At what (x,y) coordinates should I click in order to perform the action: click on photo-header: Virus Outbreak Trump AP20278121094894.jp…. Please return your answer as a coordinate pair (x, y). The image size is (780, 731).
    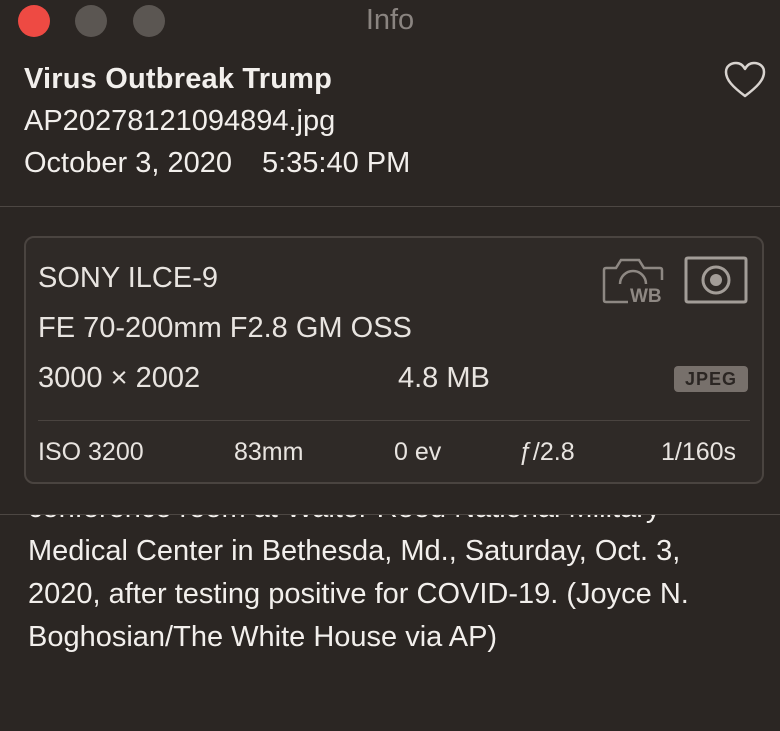
    Looking at the image, I should click on (217, 121).